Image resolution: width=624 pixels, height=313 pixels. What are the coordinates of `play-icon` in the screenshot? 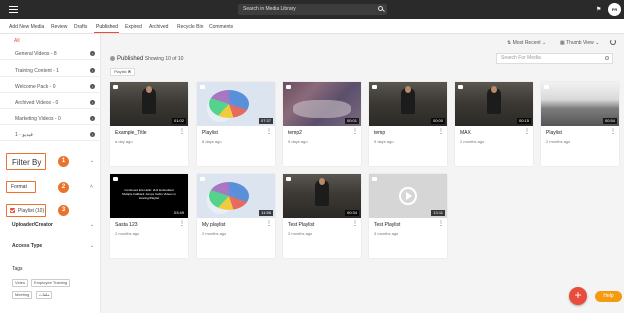 It's located at (408, 196).